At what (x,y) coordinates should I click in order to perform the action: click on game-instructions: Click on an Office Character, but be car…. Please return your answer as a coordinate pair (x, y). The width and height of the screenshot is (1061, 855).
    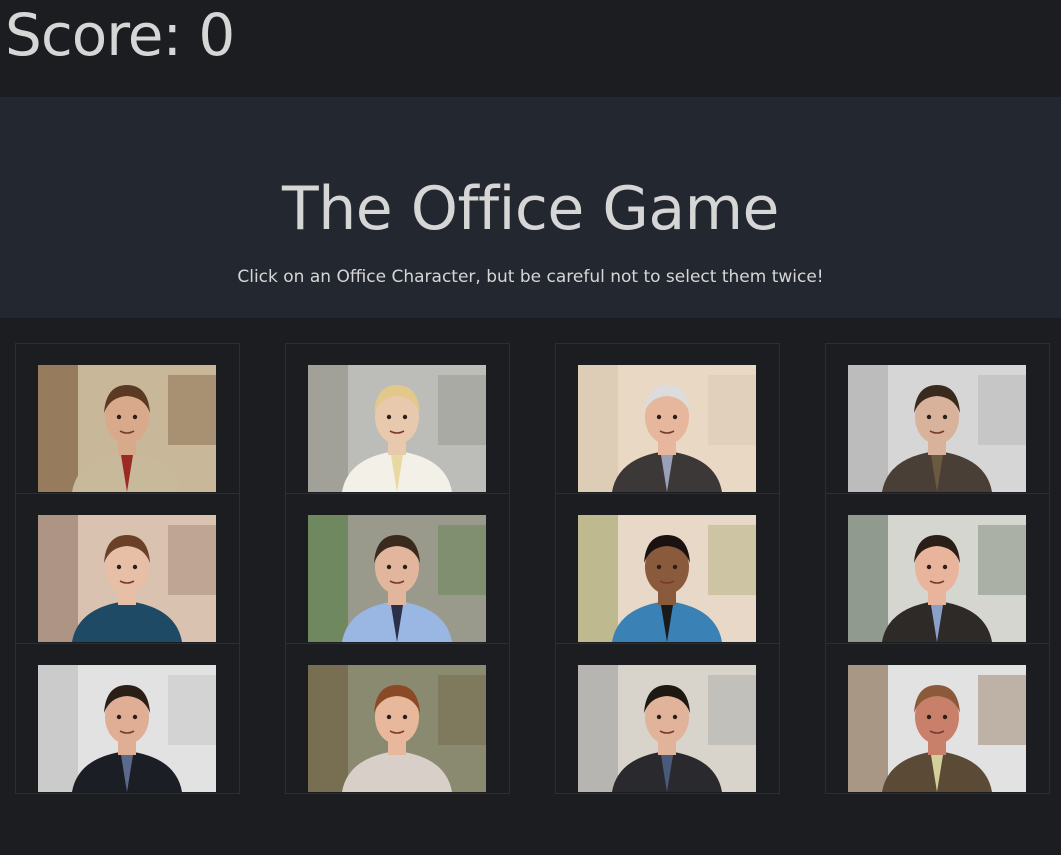
    Looking at the image, I should click on (530, 277).